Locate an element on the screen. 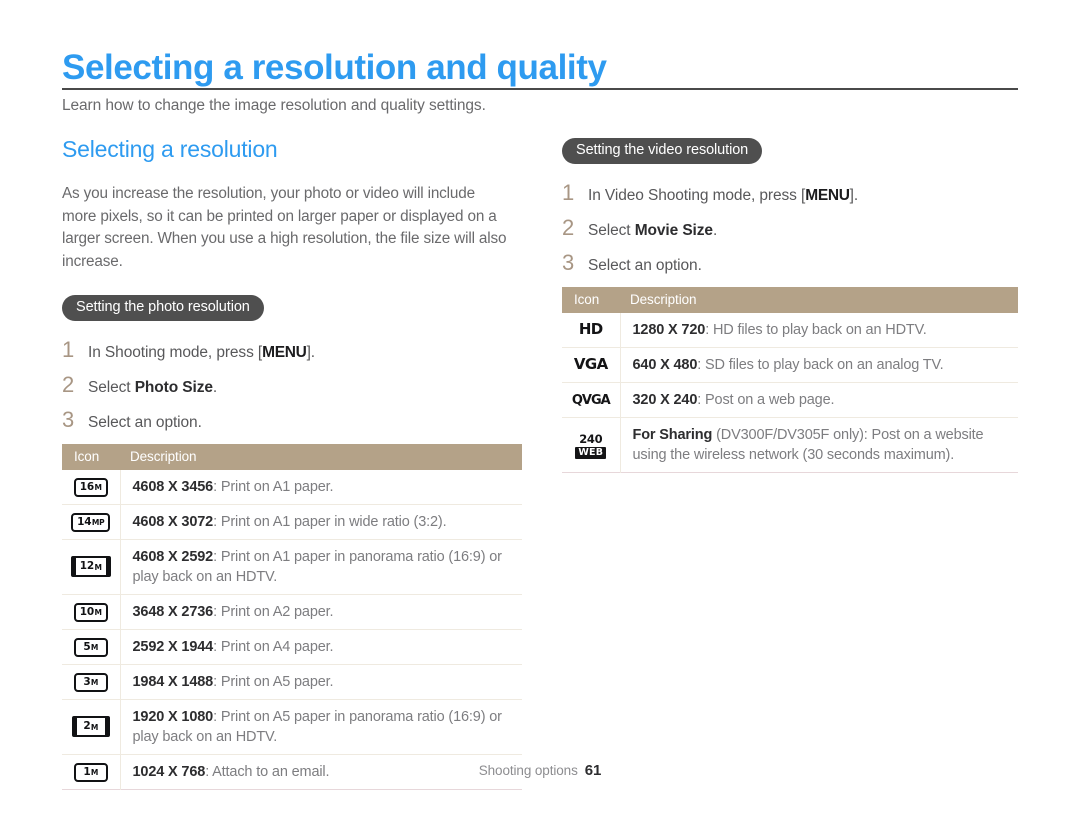  resolution-value: 1984 X 1488 is located at coordinates (173, 681).